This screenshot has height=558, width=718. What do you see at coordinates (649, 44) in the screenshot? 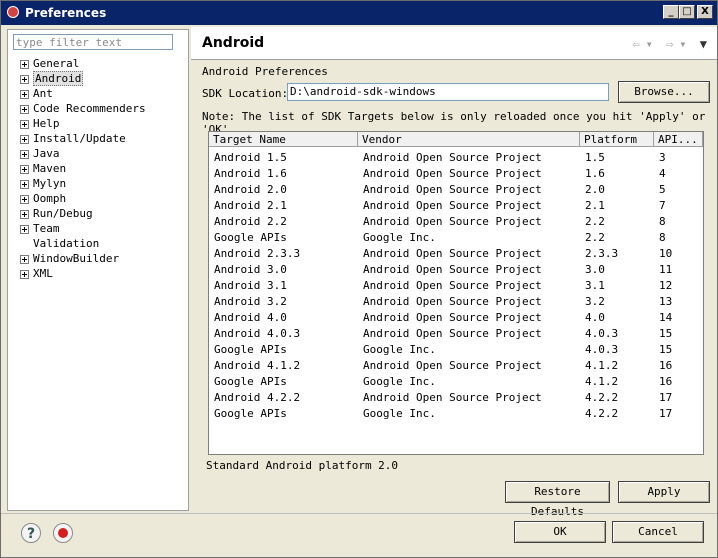
I see `back-dropdown-icon: ▾` at bounding box center [649, 44].